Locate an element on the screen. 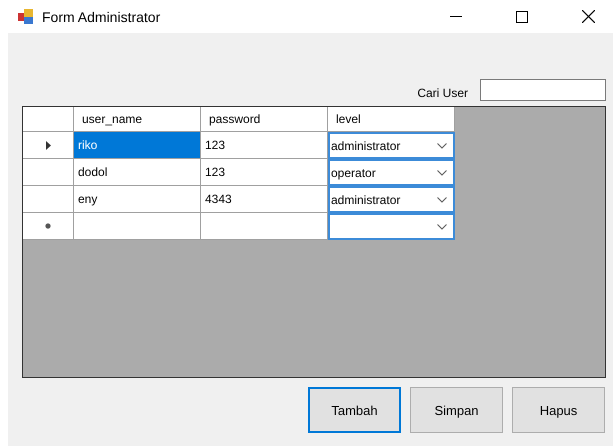 Image resolution: width=613 pixels, height=446 pixels. search-field is located at coordinates (543, 90).